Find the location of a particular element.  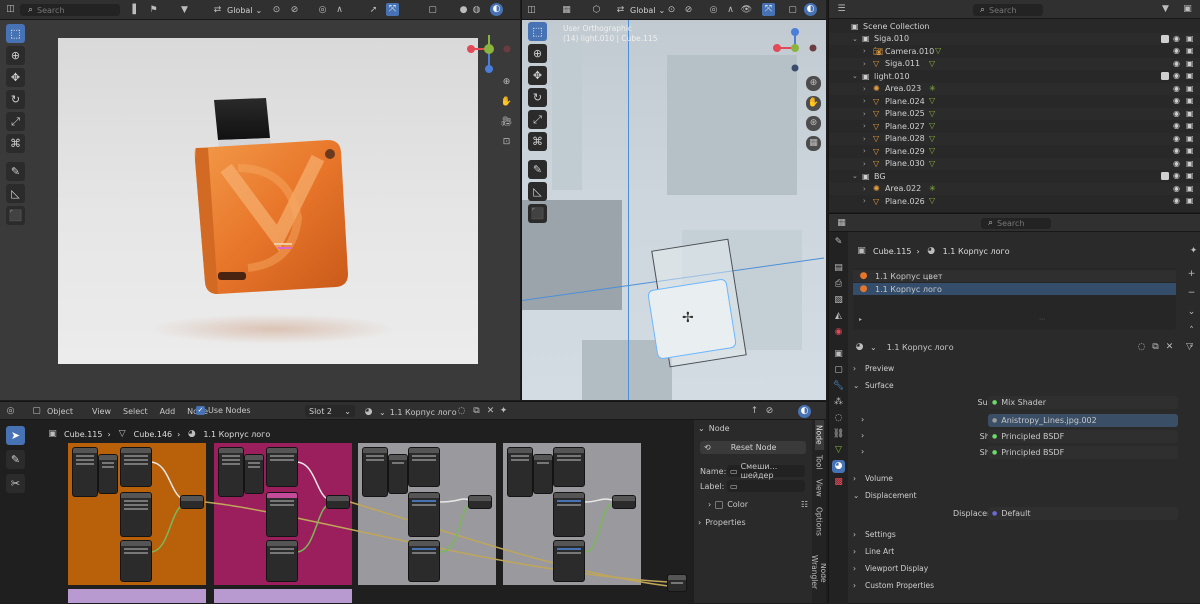

panel-line-art: › Line Art is located at coordinates (1025, 551).